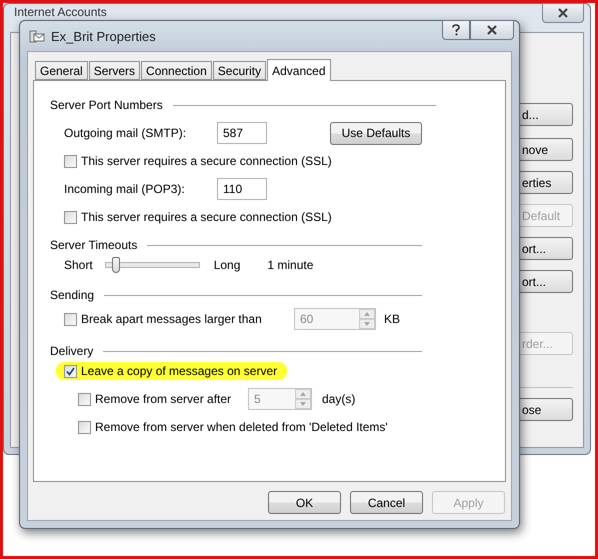  I want to click on help-button, so click(456, 30).